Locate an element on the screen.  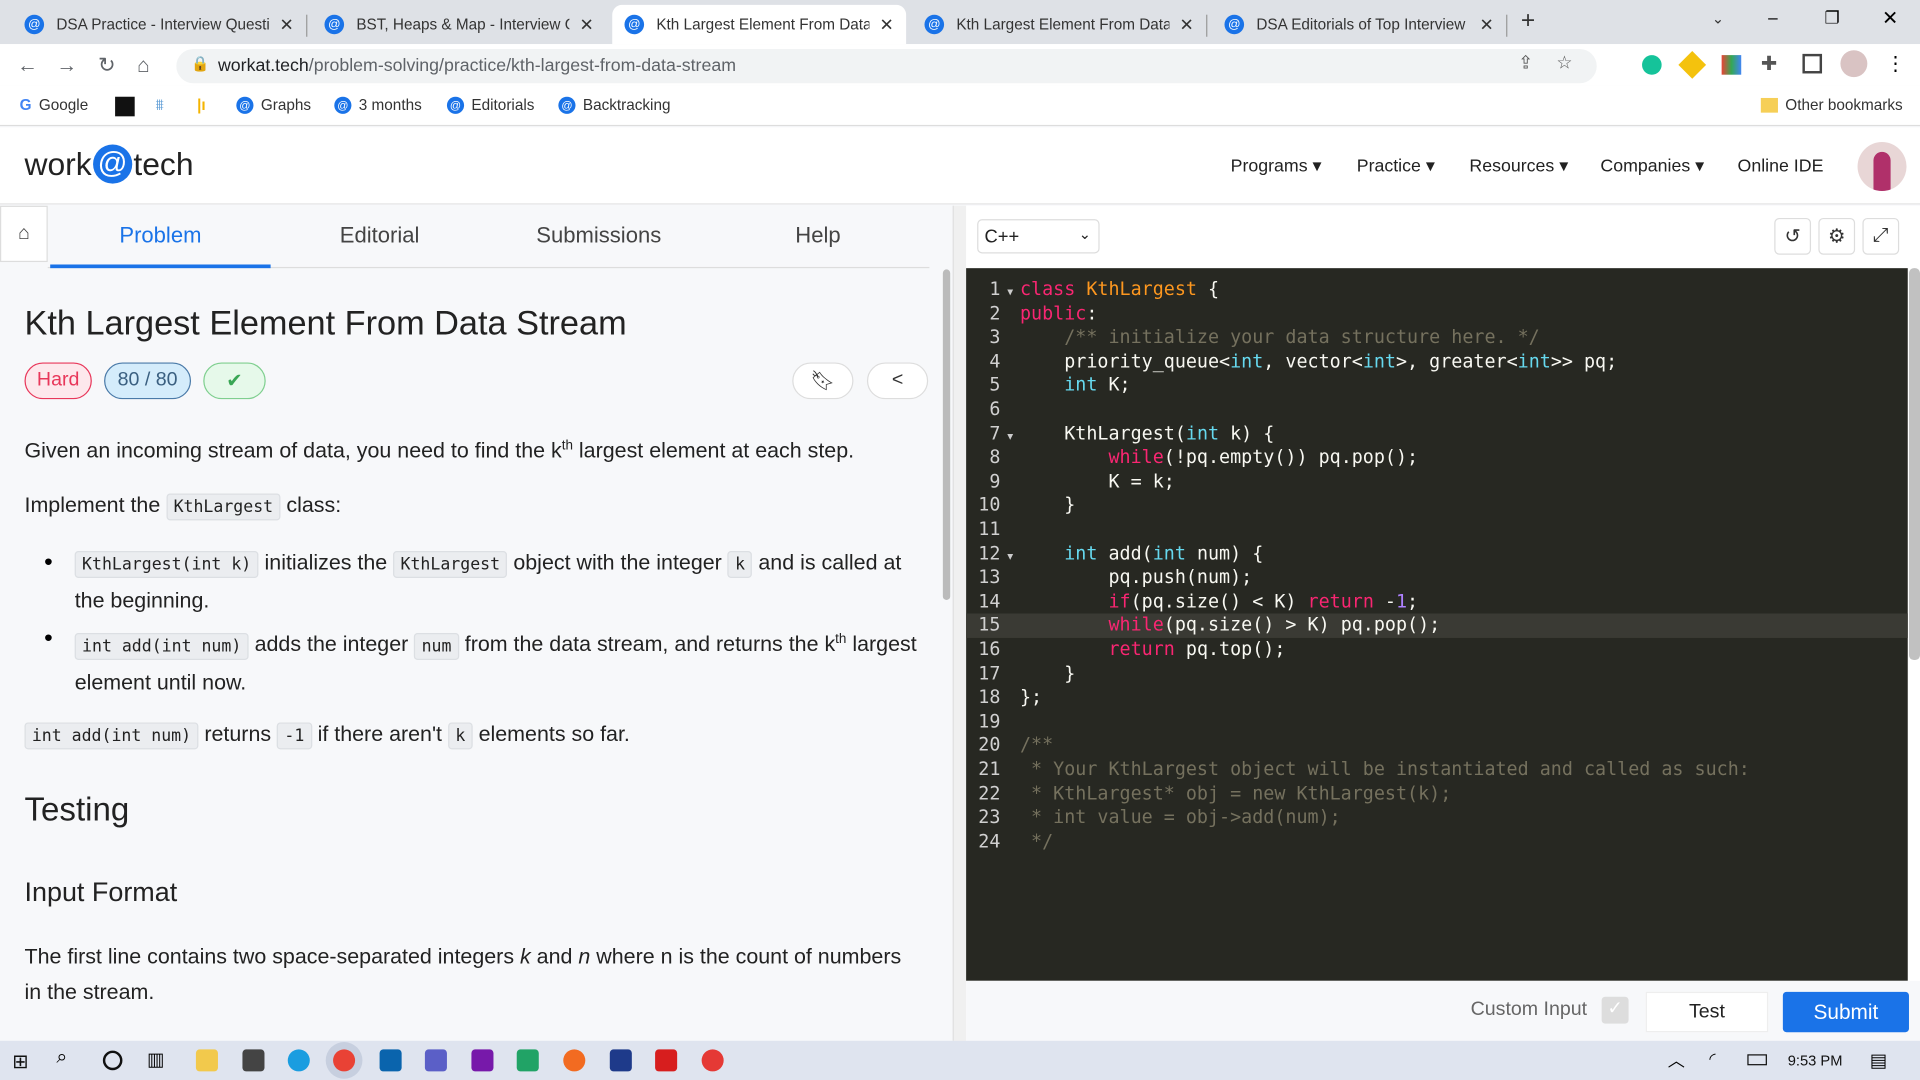
highlighter-extension-icon is located at coordinates (1692, 65).